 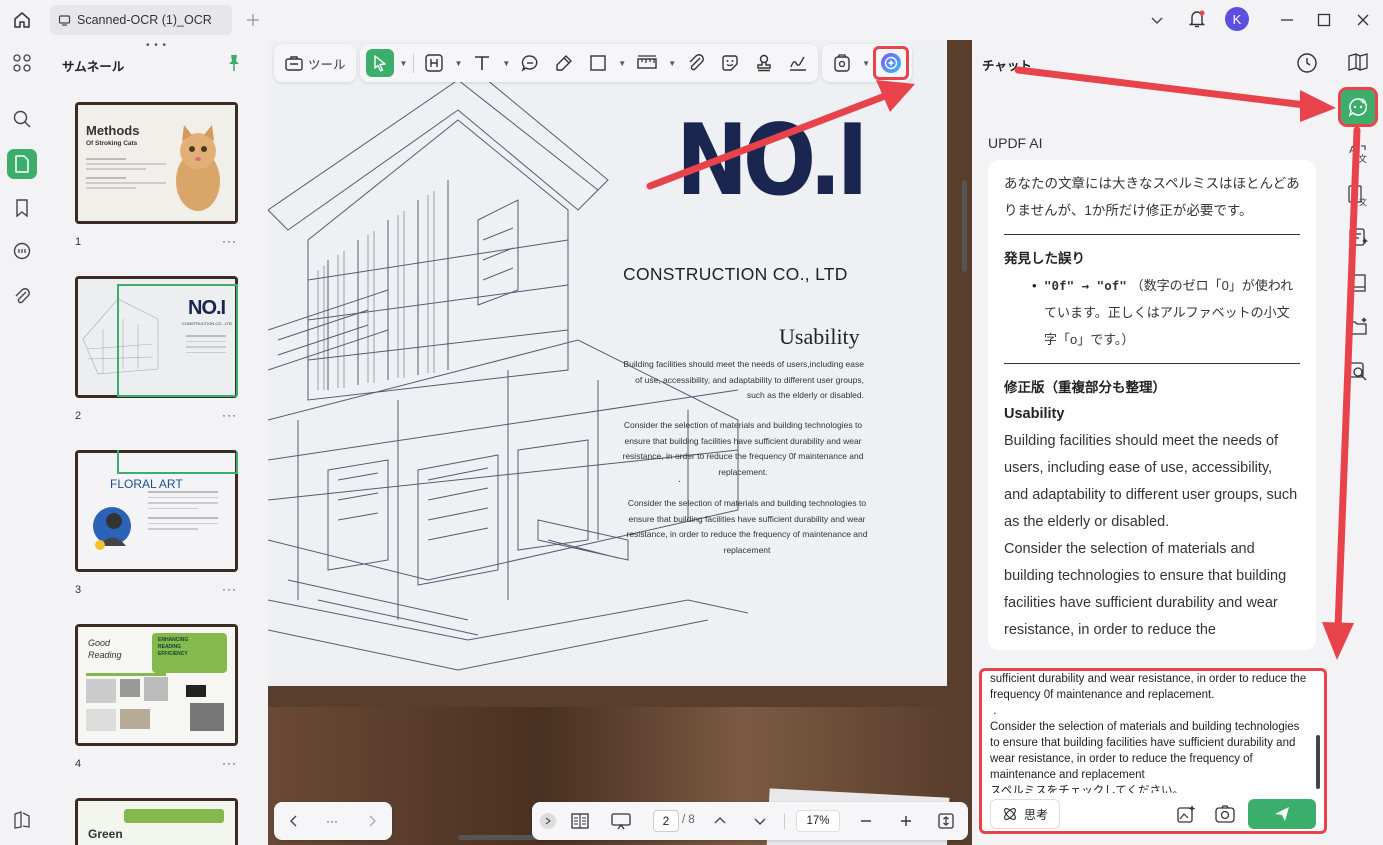 I want to click on select-tool-button, so click(x=379, y=63).